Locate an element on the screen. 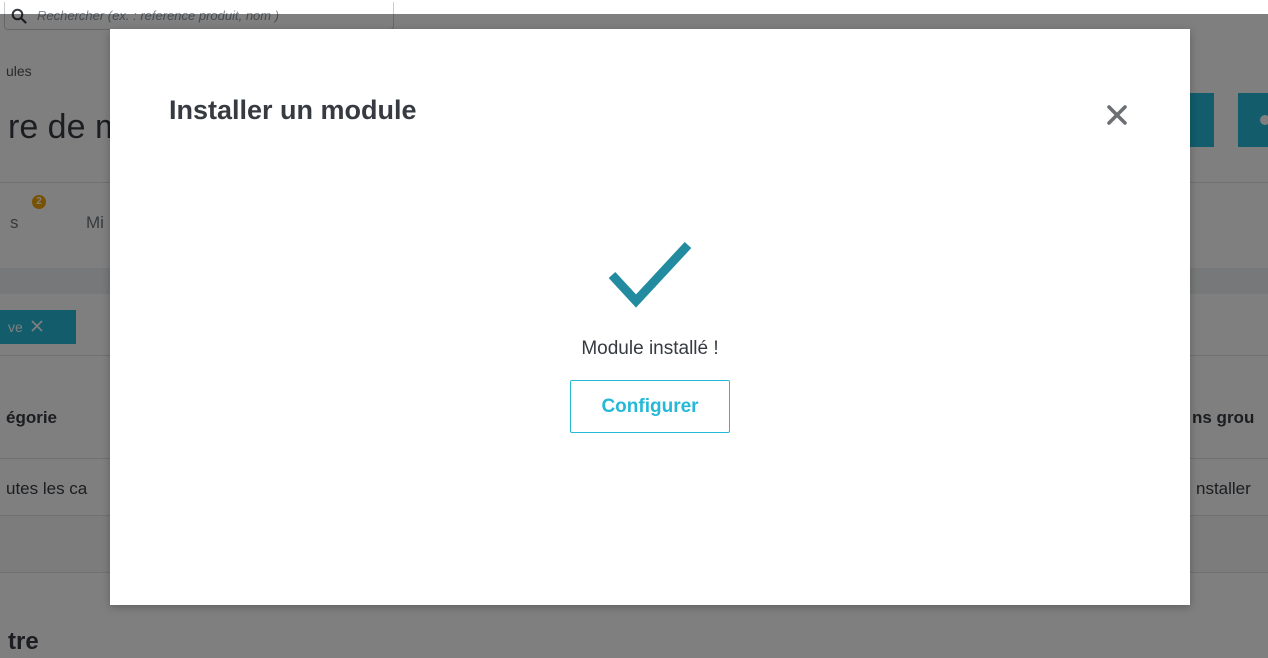 The height and width of the screenshot is (658, 1268). checkmark-icon is located at coordinates (650, 274).